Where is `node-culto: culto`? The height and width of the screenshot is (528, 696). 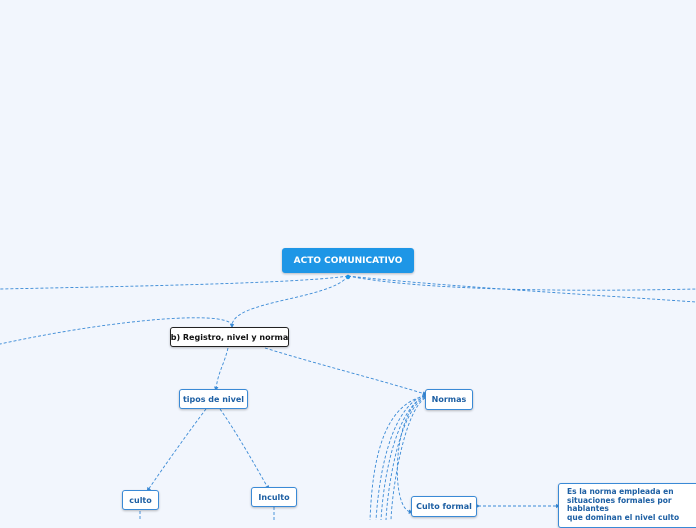 node-culto: culto is located at coordinates (140, 500).